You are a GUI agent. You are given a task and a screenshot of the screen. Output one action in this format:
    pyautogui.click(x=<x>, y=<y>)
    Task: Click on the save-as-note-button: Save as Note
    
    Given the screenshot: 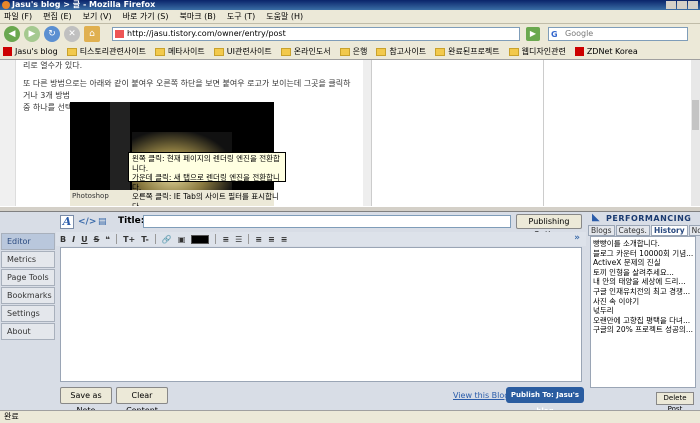 What is the action you would take?
    pyautogui.click(x=86, y=401)
    